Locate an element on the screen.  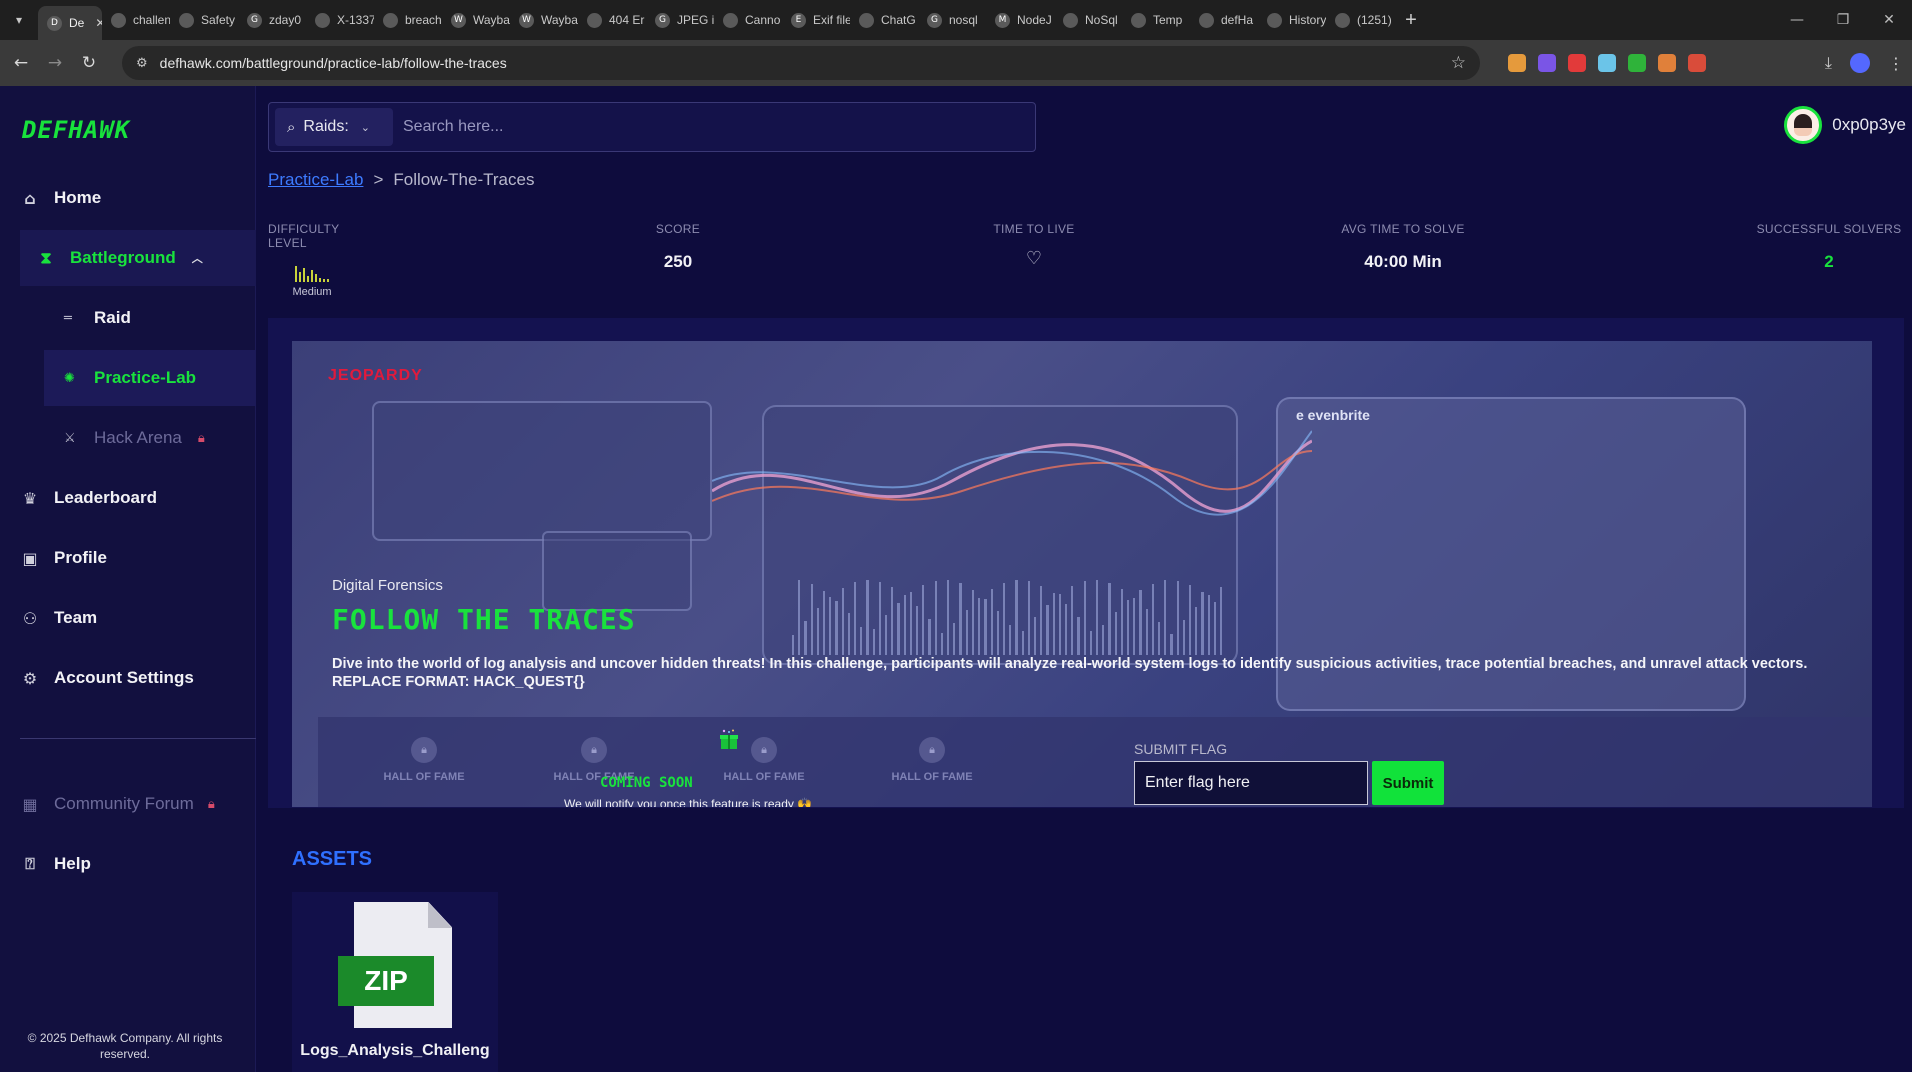
tab-label: nosql is located at coordinates (963, 20).